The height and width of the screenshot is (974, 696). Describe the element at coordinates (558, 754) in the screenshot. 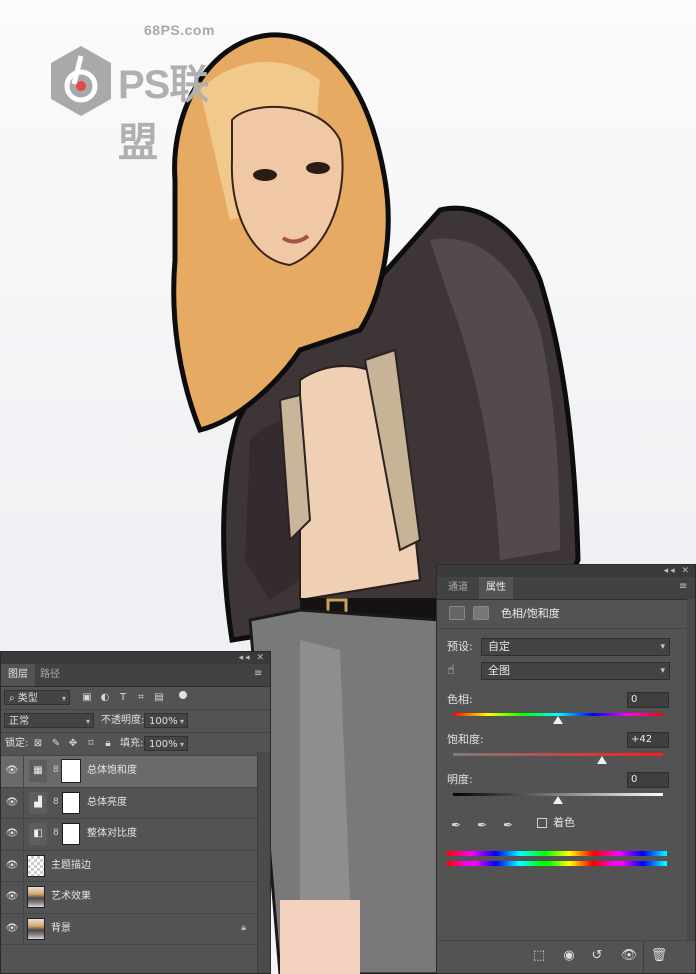

I see `saturation-track` at that location.